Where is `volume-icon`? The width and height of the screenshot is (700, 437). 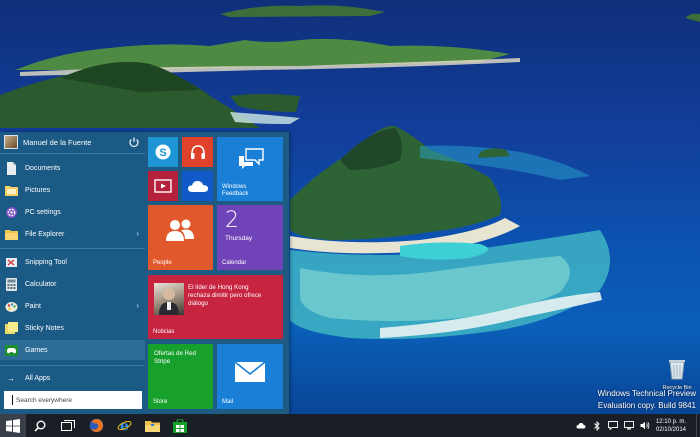
volume-icon is located at coordinates (645, 426).